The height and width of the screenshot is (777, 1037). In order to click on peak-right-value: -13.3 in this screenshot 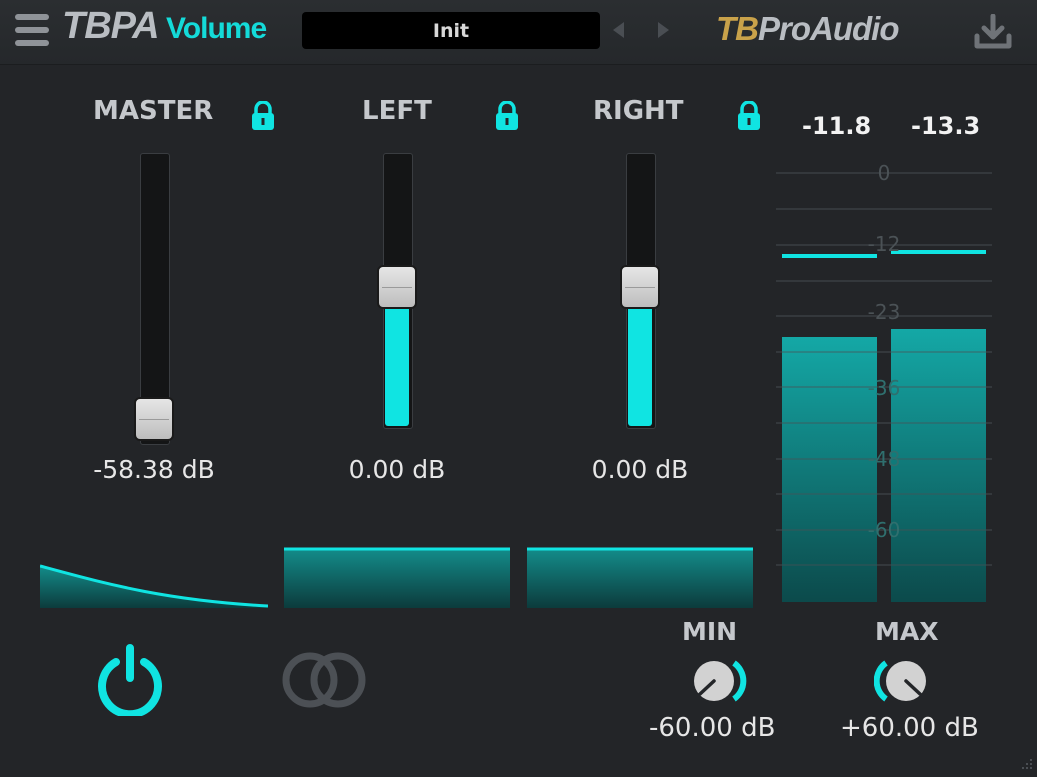, I will do `click(946, 126)`.